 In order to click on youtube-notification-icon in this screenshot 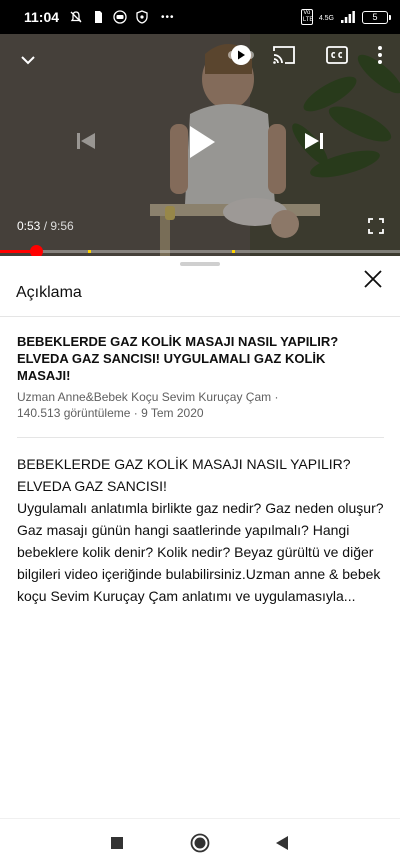, I will do `click(120, 17)`.